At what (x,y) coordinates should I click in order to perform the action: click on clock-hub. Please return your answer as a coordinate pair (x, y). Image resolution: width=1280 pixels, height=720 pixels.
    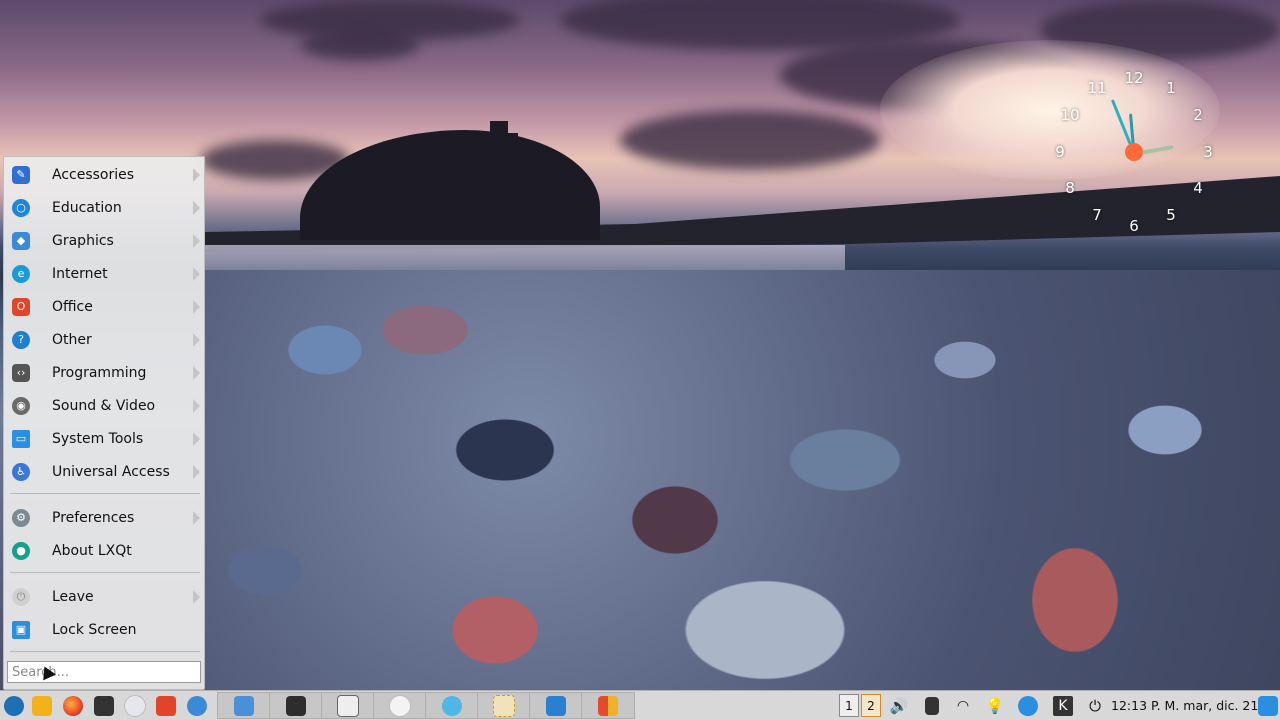
    Looking at the image, I should click on (1134, 152).